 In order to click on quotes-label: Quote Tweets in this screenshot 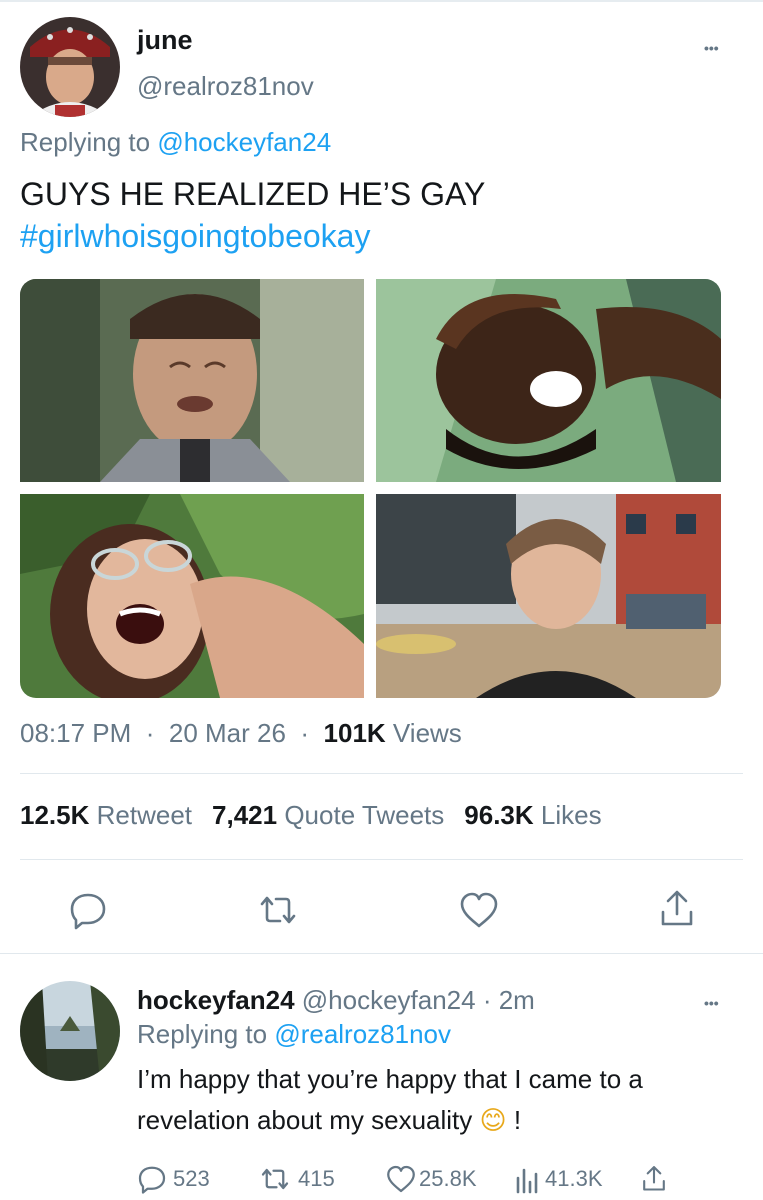, I will do `click(364, 815)`.